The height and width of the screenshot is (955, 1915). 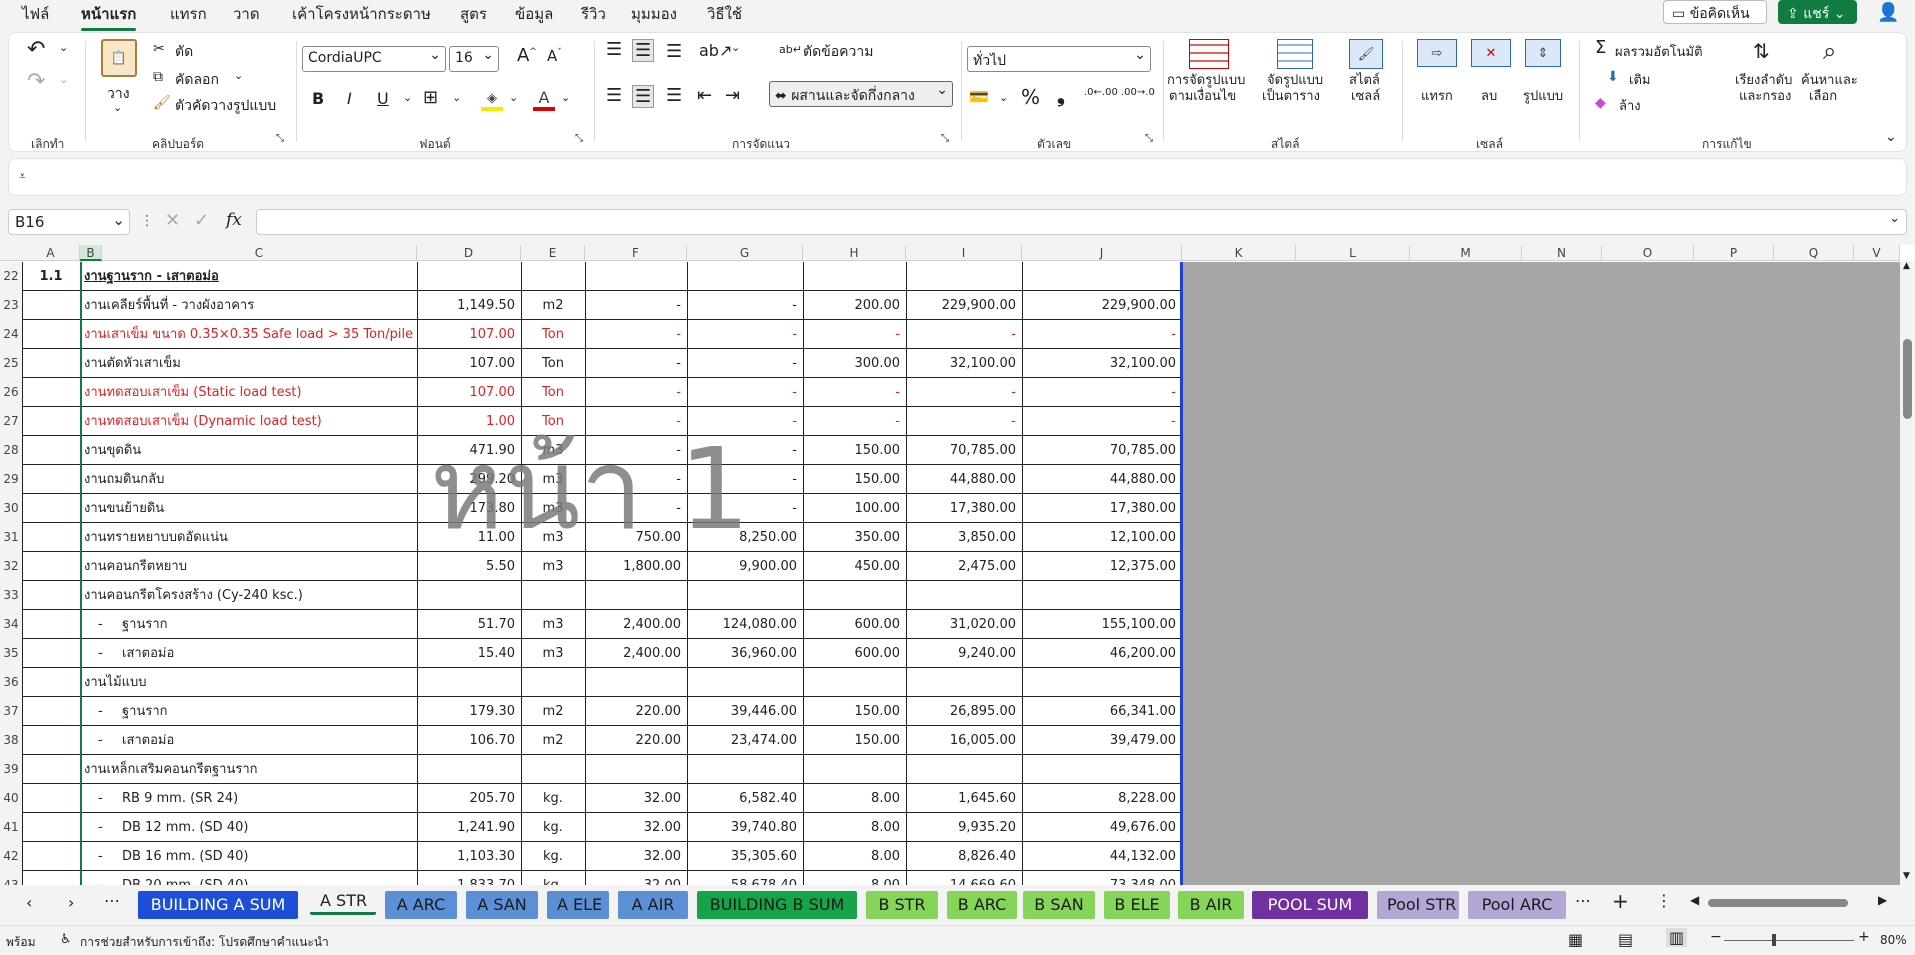 I want to click on tab-draw: วาด, so click(x=246, y=14).